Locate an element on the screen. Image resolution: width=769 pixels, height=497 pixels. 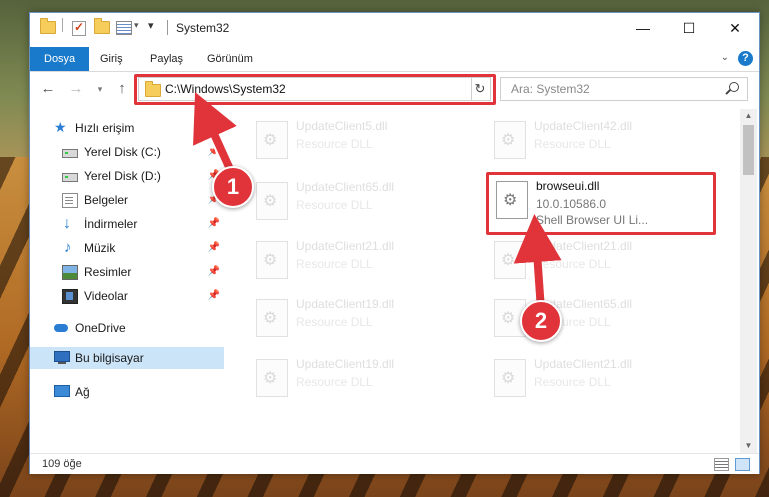
maximize-button: ☐ is located at coordinates (689, 28).